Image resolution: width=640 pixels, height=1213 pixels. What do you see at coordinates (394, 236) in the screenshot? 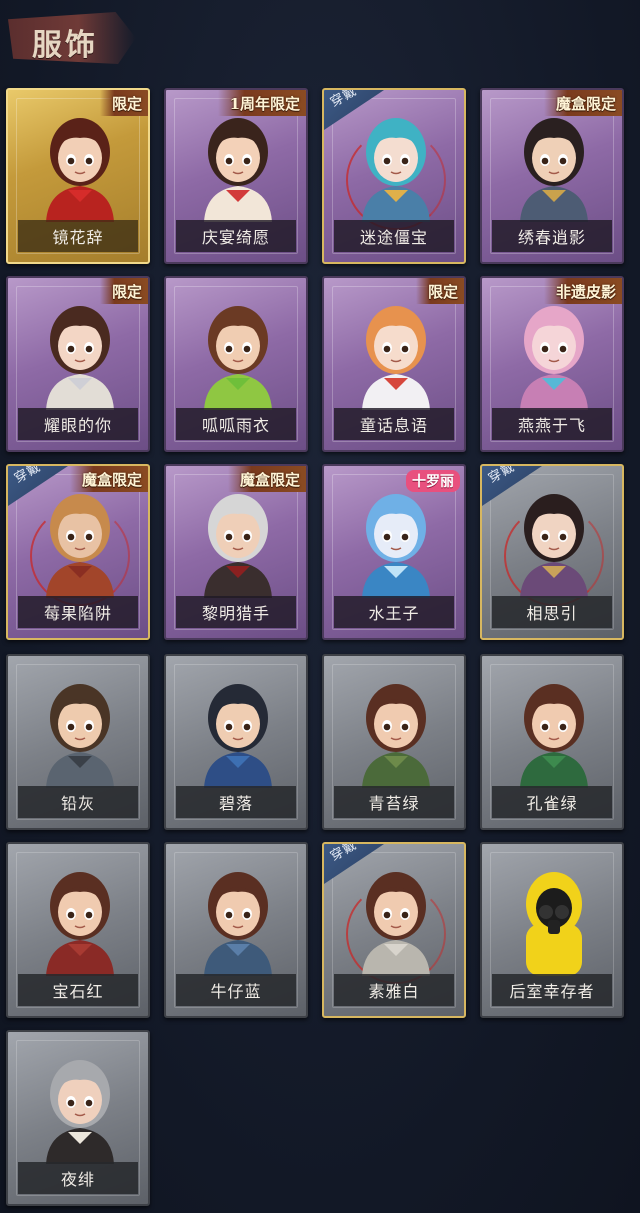
I see `outfit-name: 迷途僵宝` at bounding box center [394, 236].